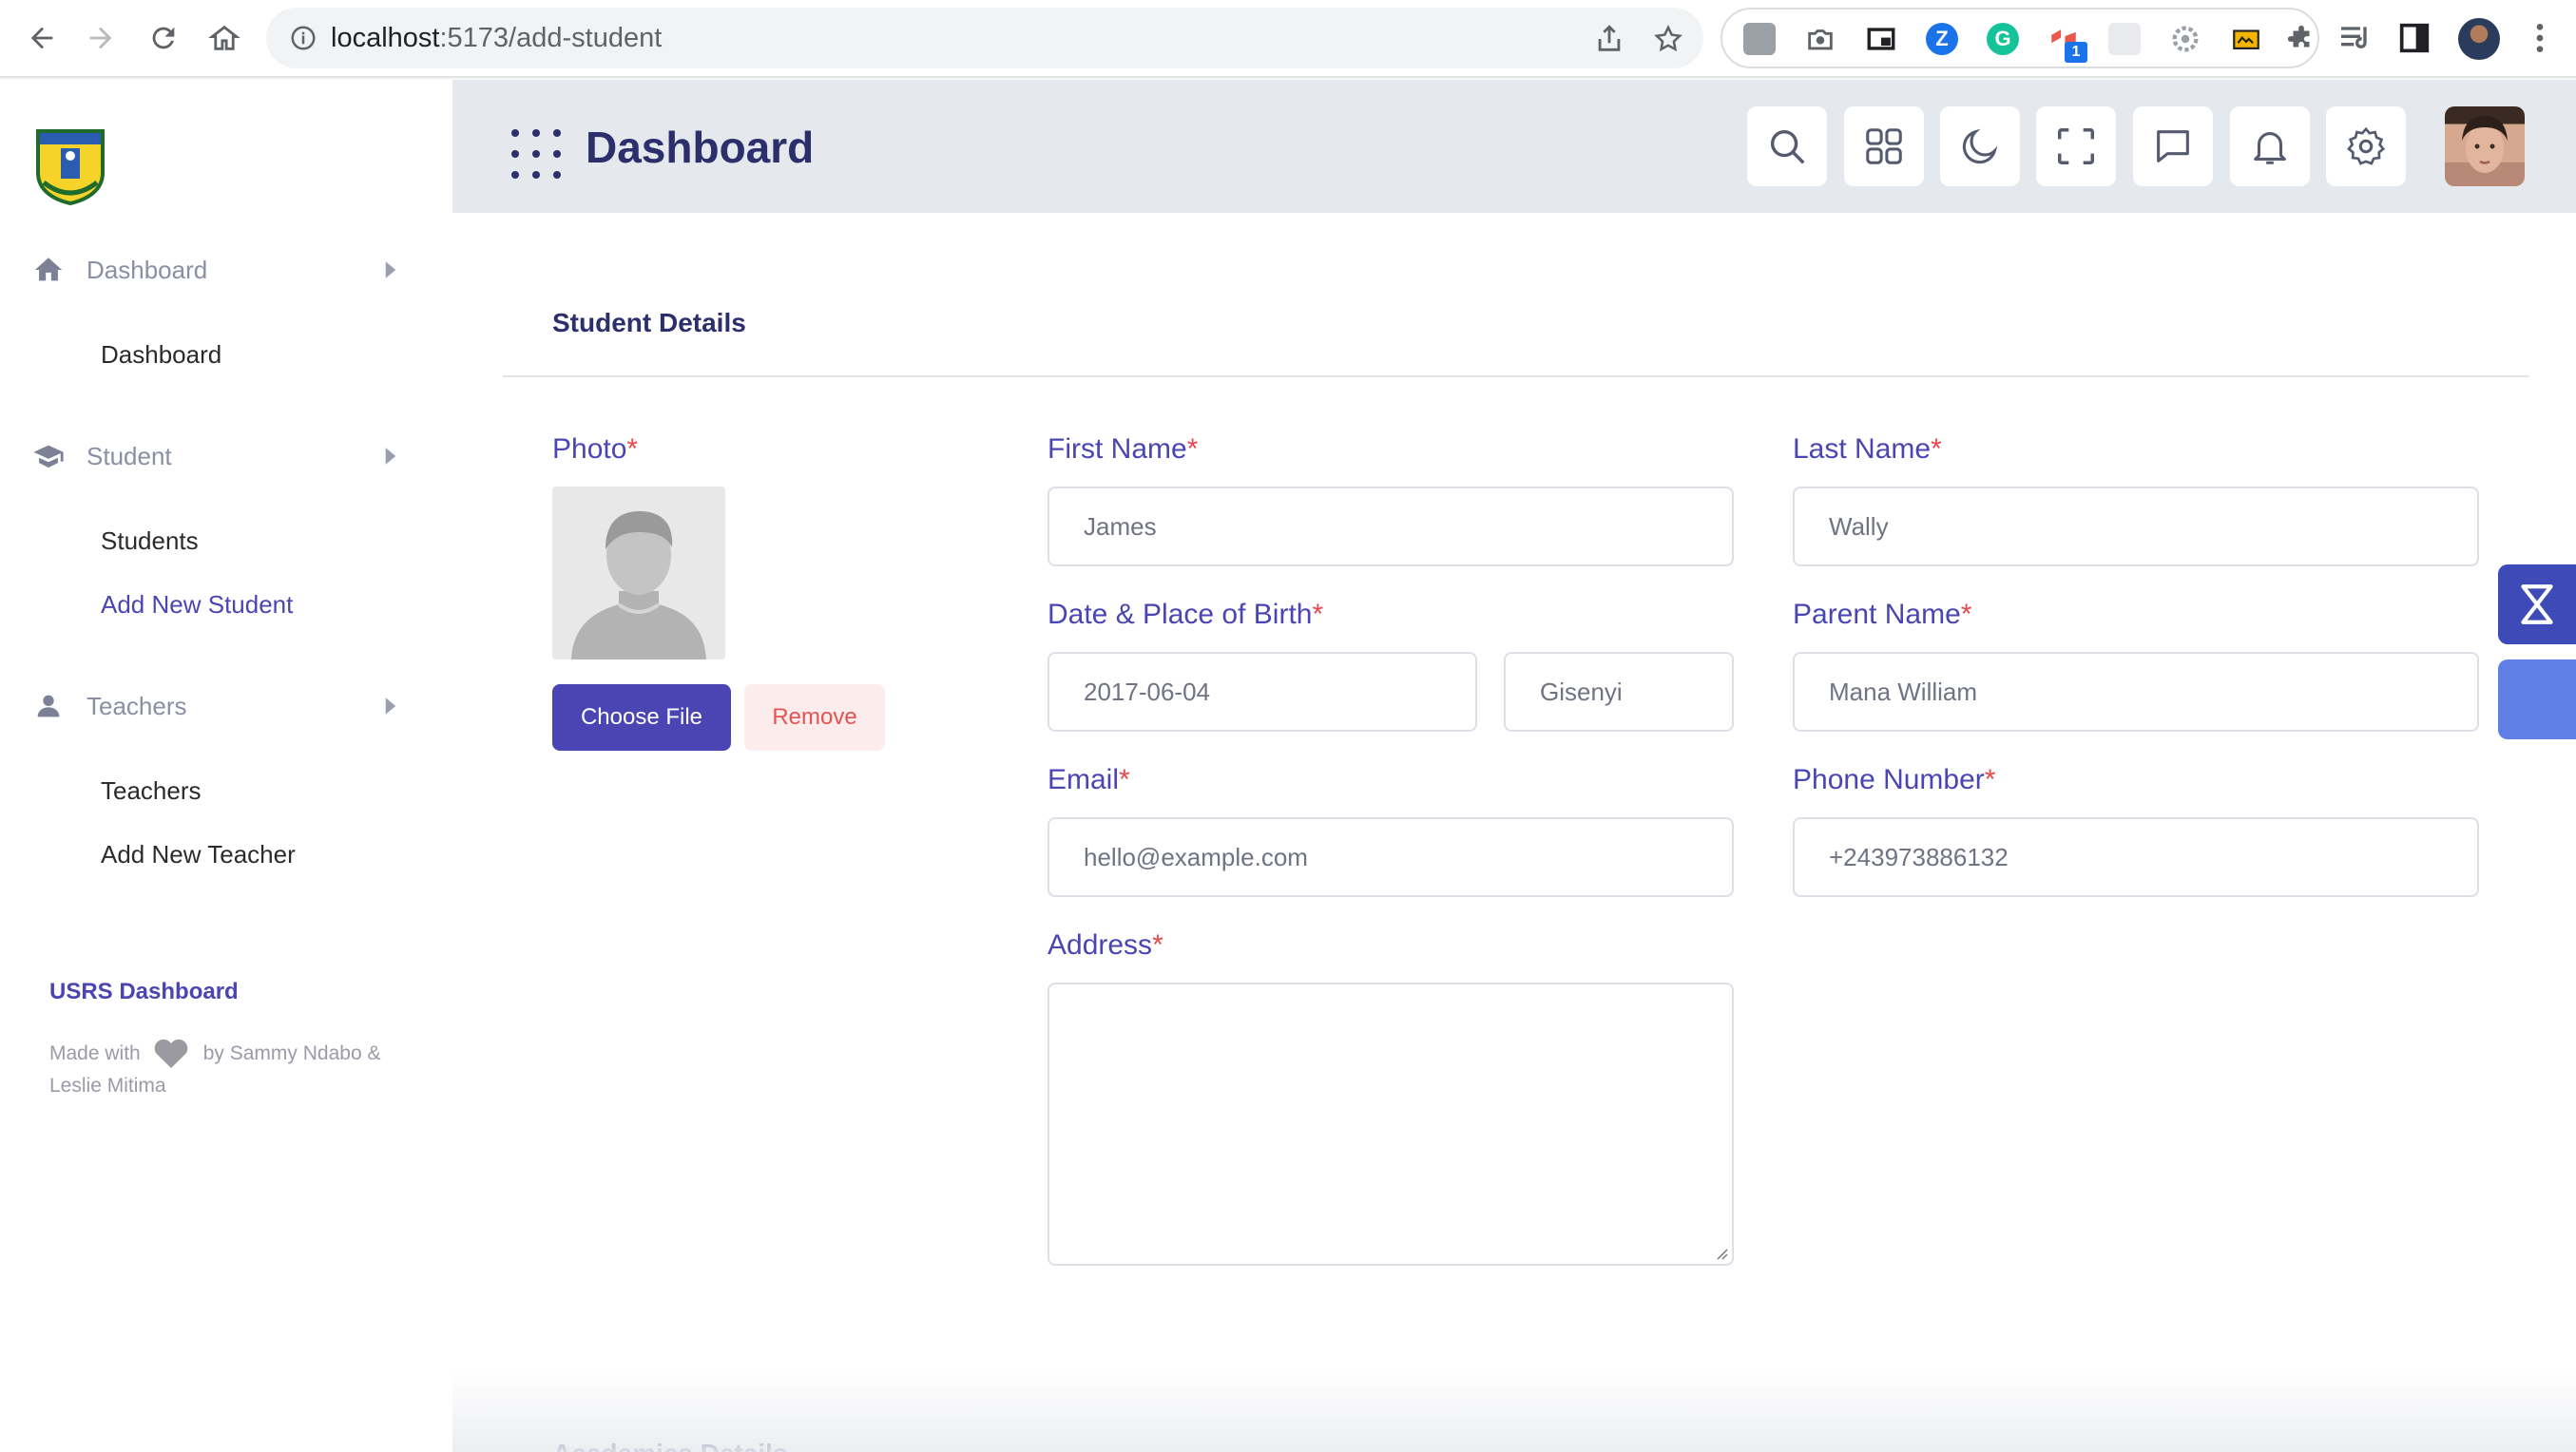 The height and width of the screenshot is (1452, 2576). I want to click on top-header: Dashboard, so click(1514, 146).